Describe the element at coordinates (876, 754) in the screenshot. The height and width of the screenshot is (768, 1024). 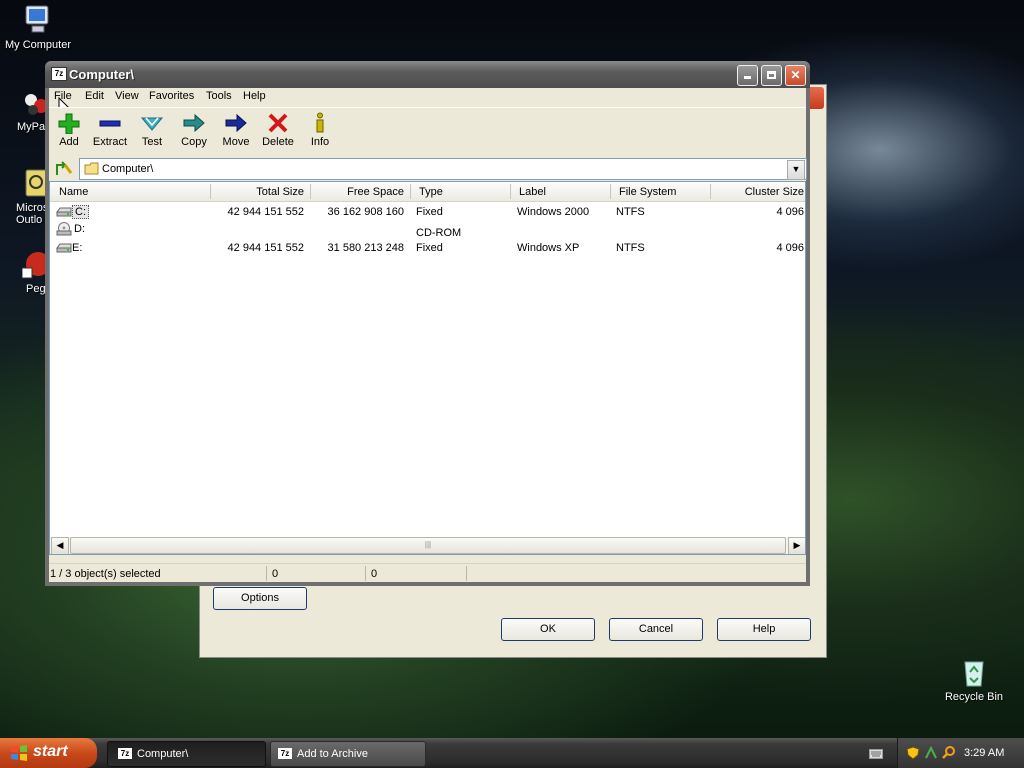
I see `keyboard-icon` at that location.